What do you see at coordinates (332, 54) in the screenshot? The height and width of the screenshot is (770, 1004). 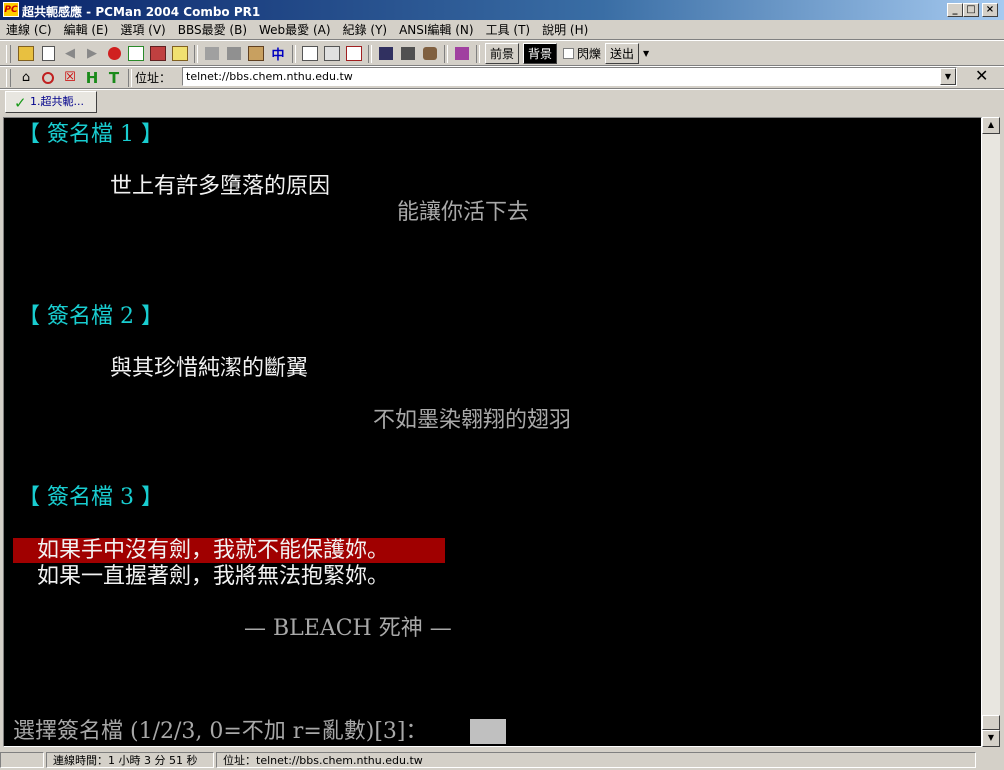 I see `settings-icon` at bounding box center [332, 54].